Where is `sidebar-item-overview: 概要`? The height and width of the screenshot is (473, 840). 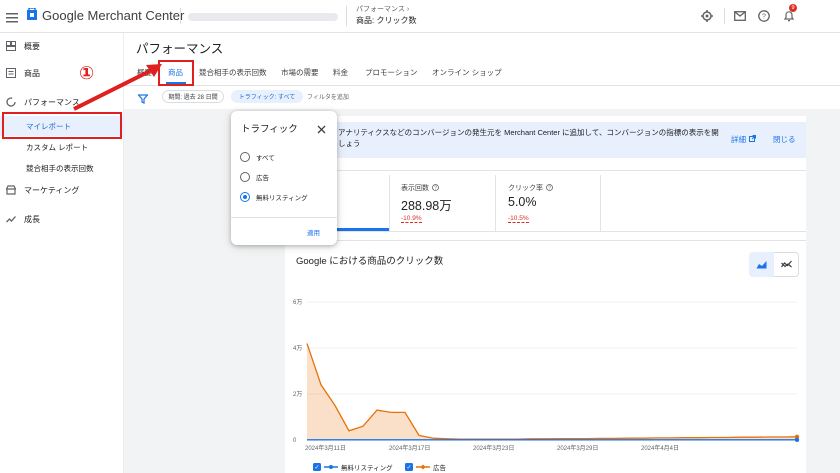
sidebar-item-overview: 概要 is located at coordinates (62, 46).